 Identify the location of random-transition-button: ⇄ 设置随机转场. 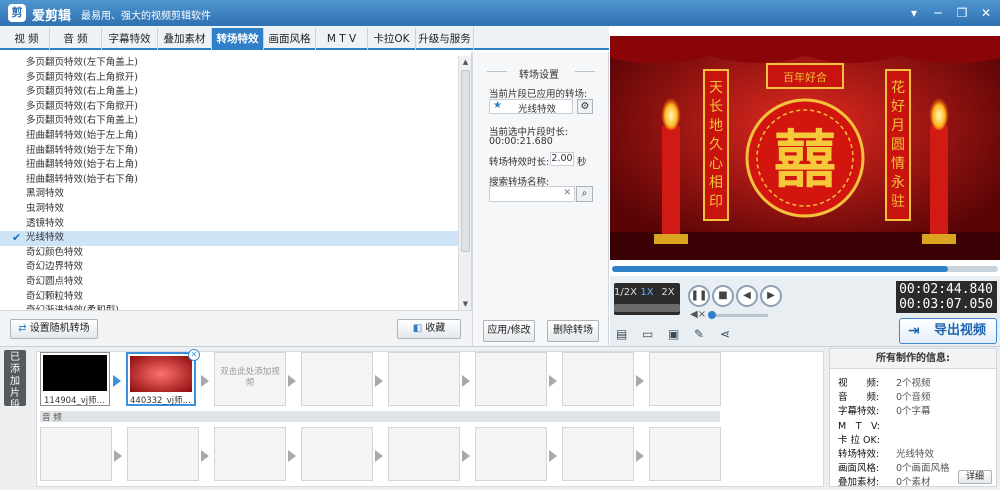
(54, 329).